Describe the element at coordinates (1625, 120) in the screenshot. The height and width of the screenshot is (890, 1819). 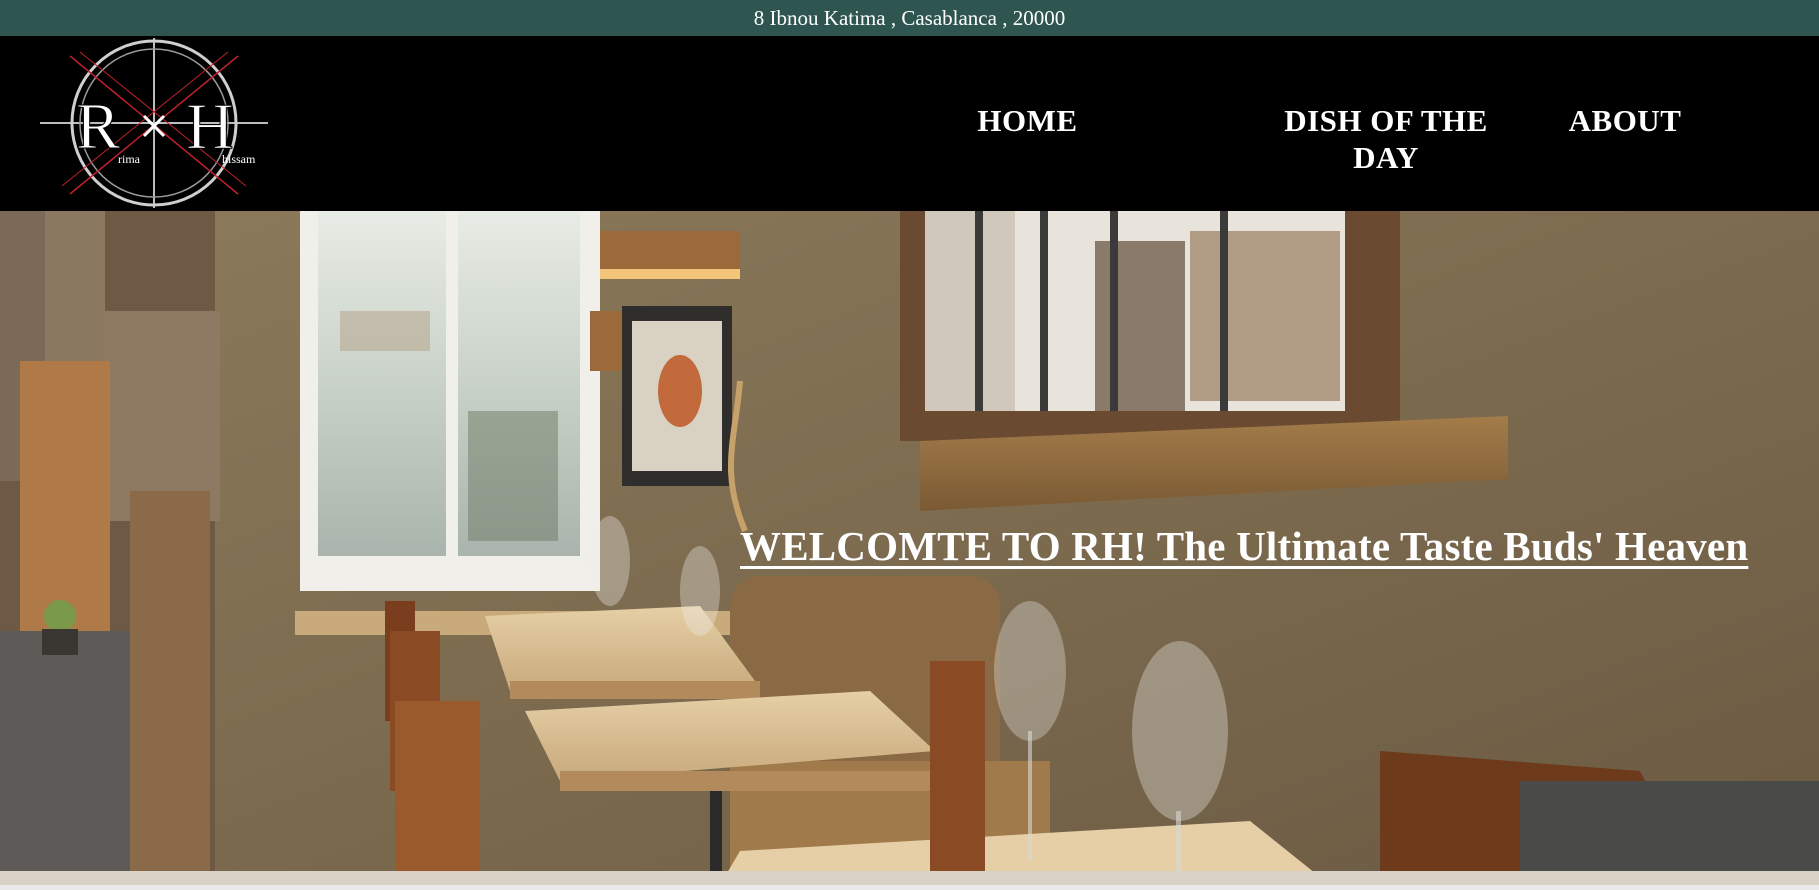
I see `nav-about: ABOUT` at that location.